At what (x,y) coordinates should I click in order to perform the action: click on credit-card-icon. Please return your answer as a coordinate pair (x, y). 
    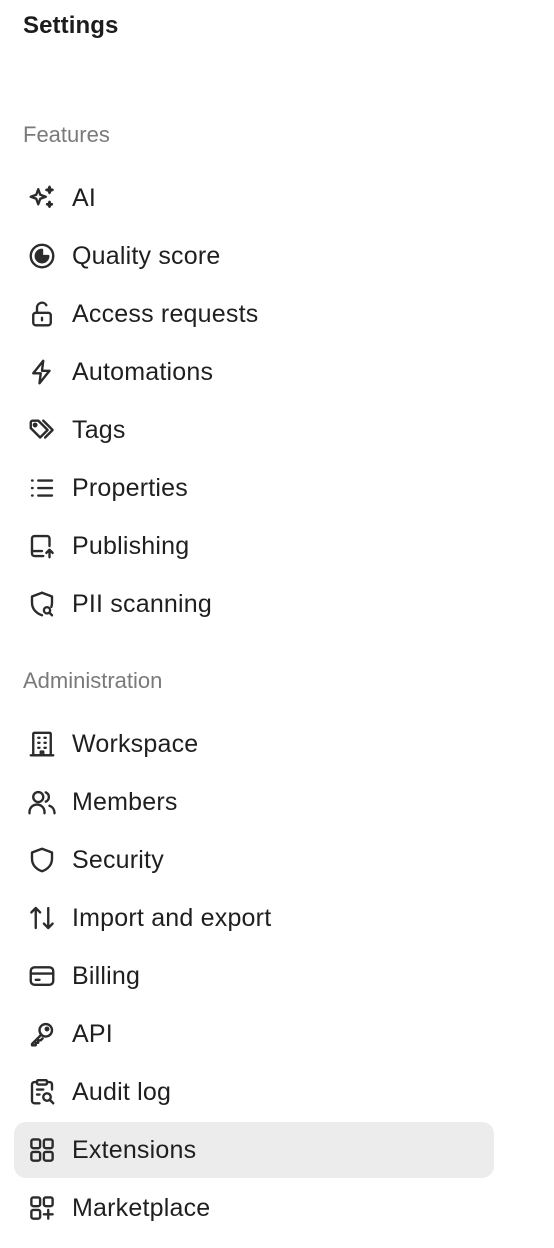
    Looking at the image, I should click on (42, 976).